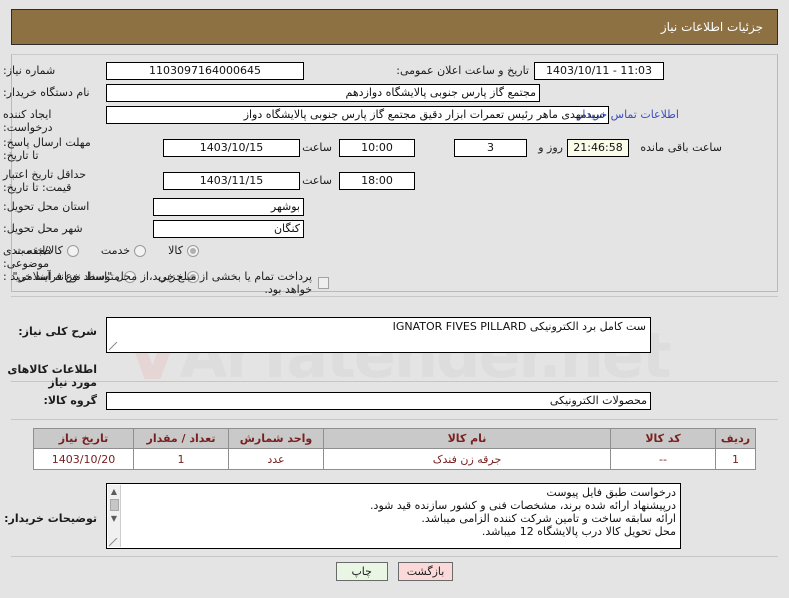  Describe the element at coordinates (598, 148) in the screenshot. I see `response-deadline-remaining: 21:46:58` at that location.